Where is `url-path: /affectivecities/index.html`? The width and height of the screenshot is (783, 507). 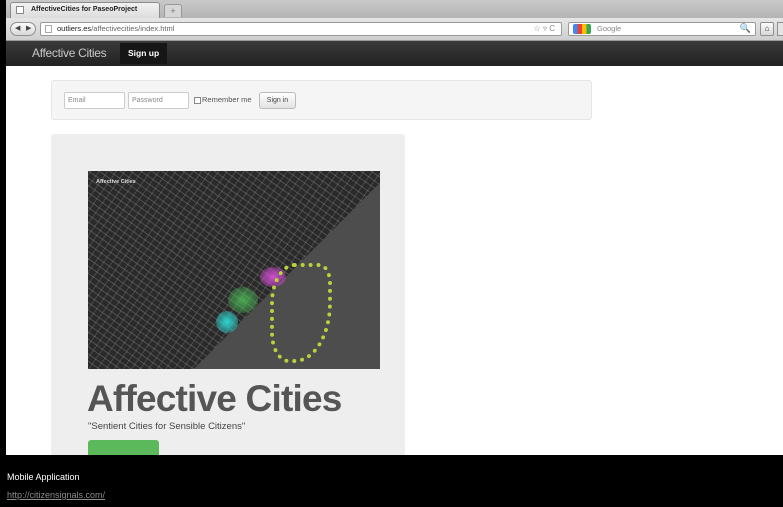
url-path: /affectivecities/index.html is located at coordinates (133, 28).